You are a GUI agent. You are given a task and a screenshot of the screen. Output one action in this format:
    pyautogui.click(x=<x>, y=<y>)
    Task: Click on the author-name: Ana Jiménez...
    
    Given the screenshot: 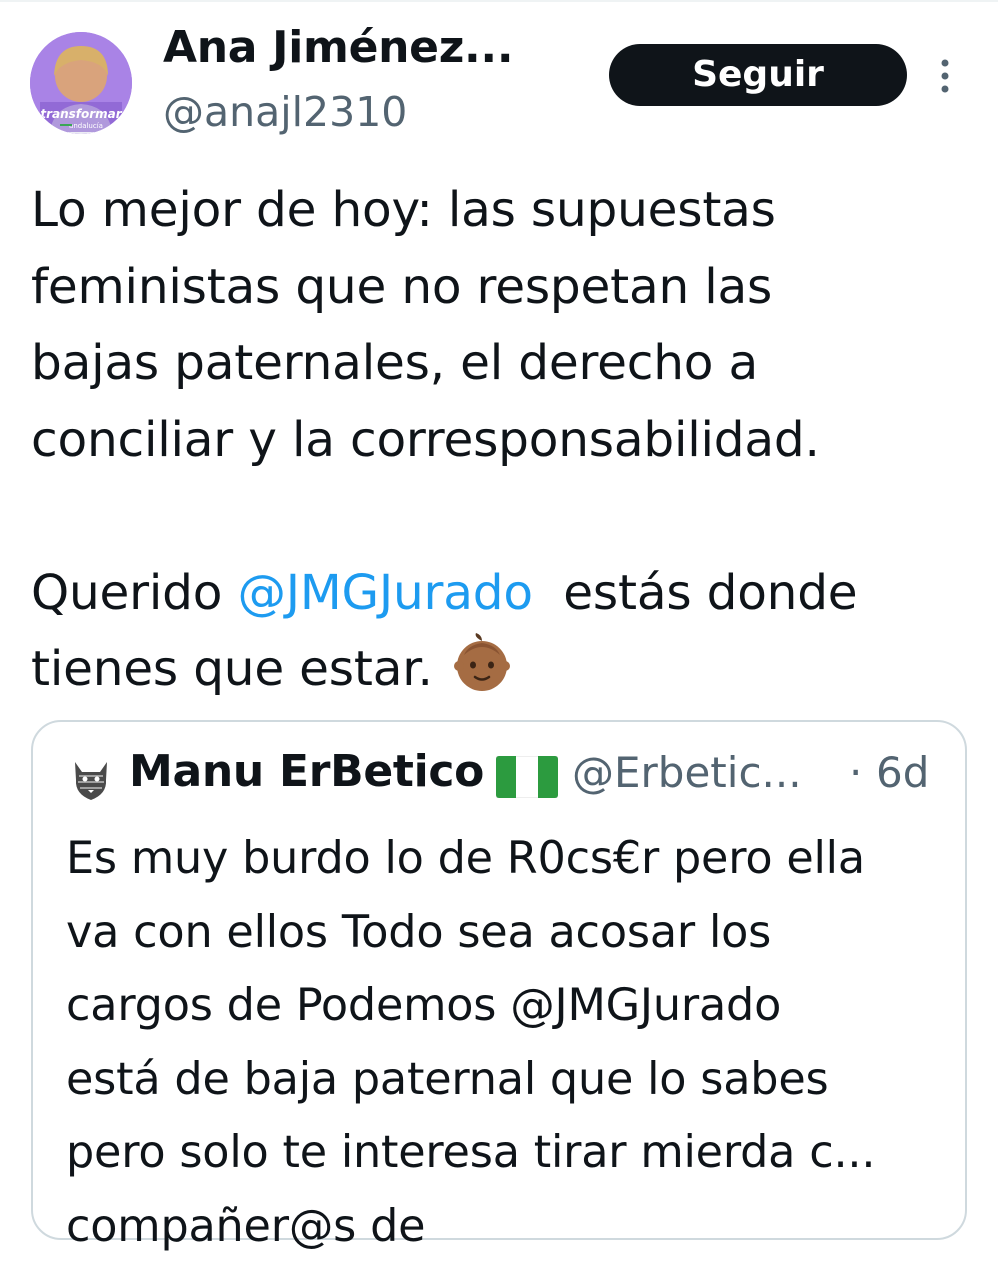 What is the action you would take?
    pyautogui.click(x=338, y=47)
    